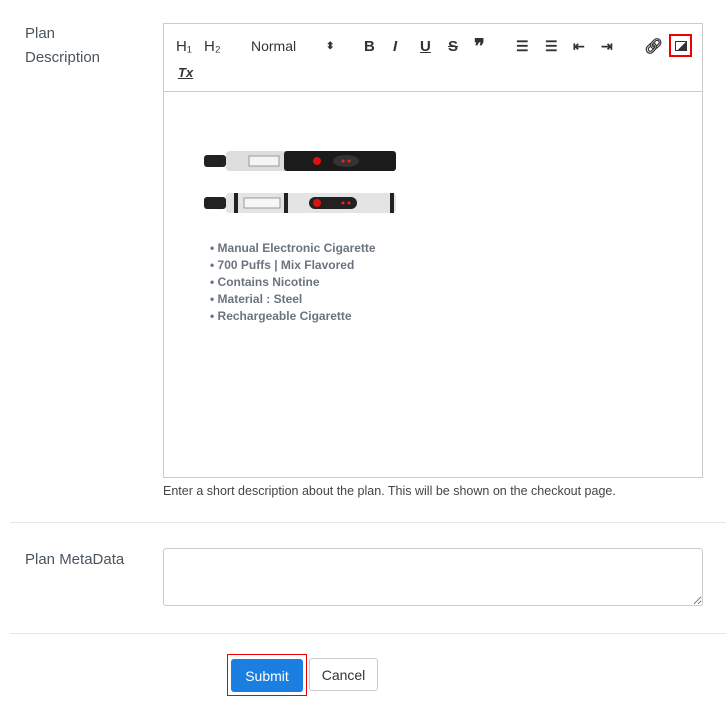  I want to click on outdent-icon: ⇤, so click(579, 46).